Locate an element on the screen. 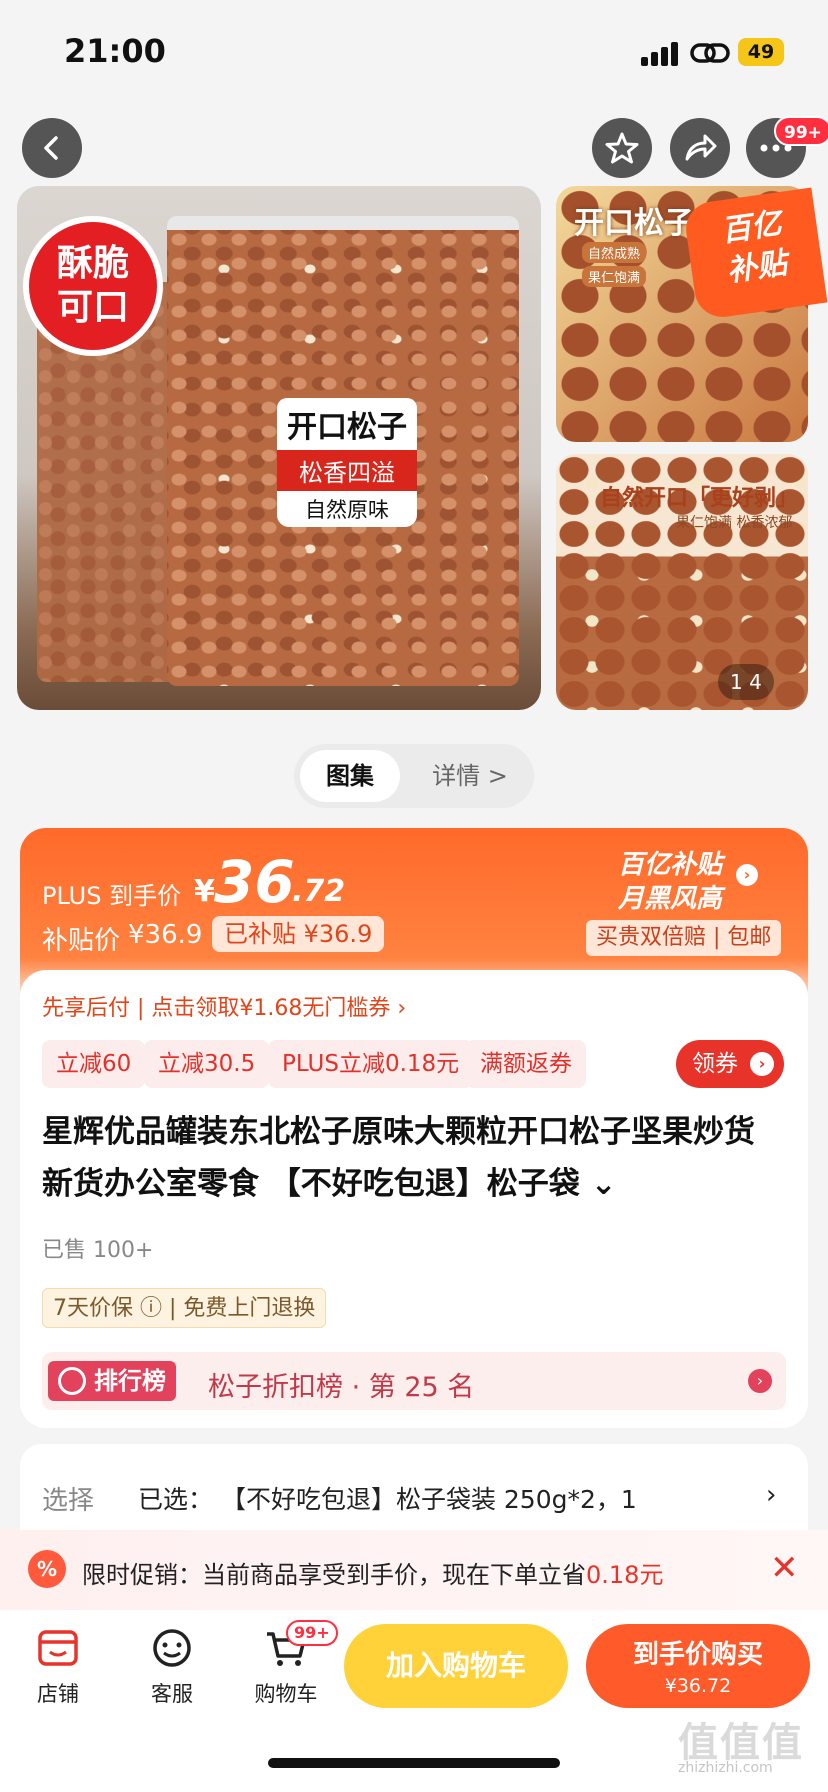 The height and width of the screenshot is (1792, 828). percent-icon: % is located at coordinates (47, 1569).